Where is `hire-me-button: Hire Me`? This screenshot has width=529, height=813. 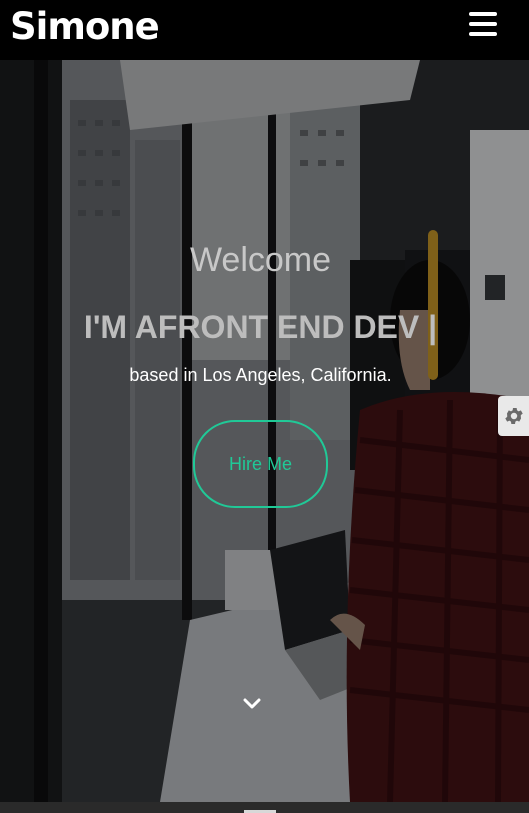 hire-me-button: Hire Me is located at coordinates (260, 464).